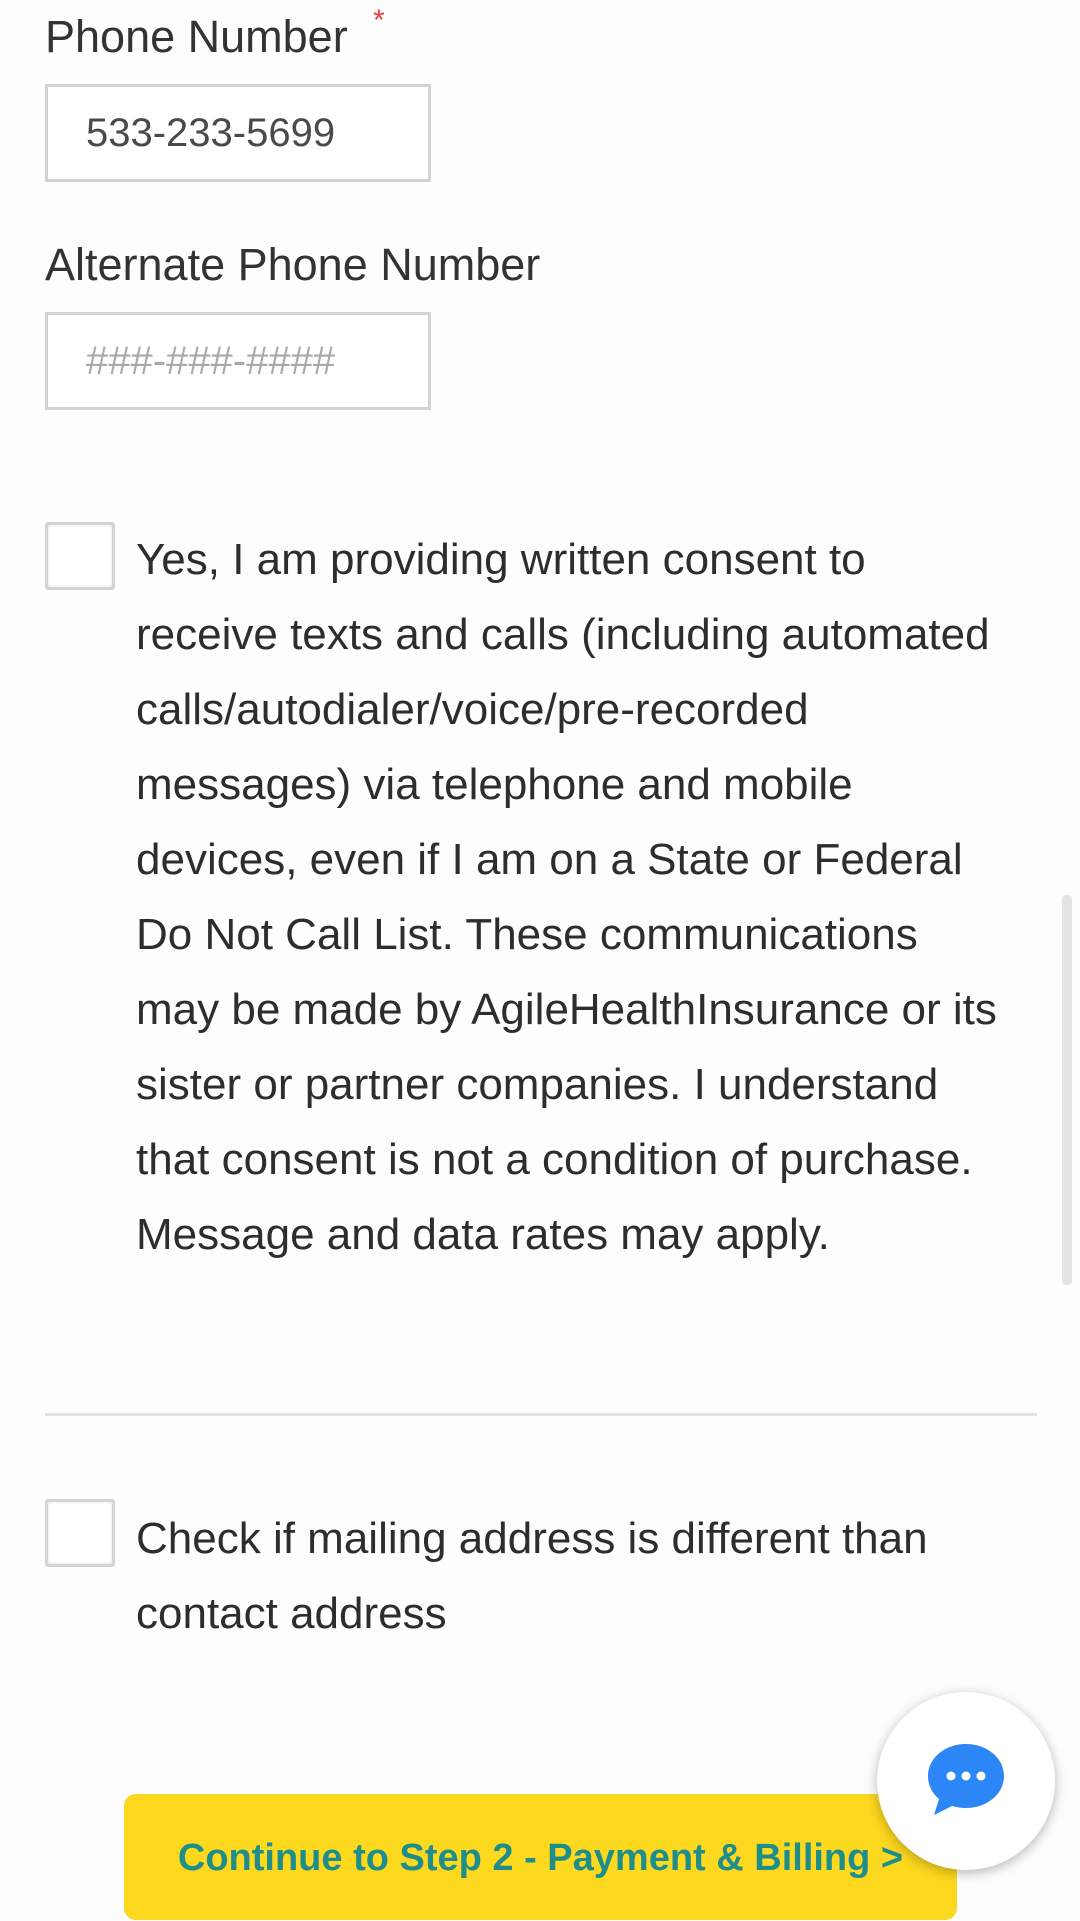  I want to click on consent-checkbox, so click(80, 556).